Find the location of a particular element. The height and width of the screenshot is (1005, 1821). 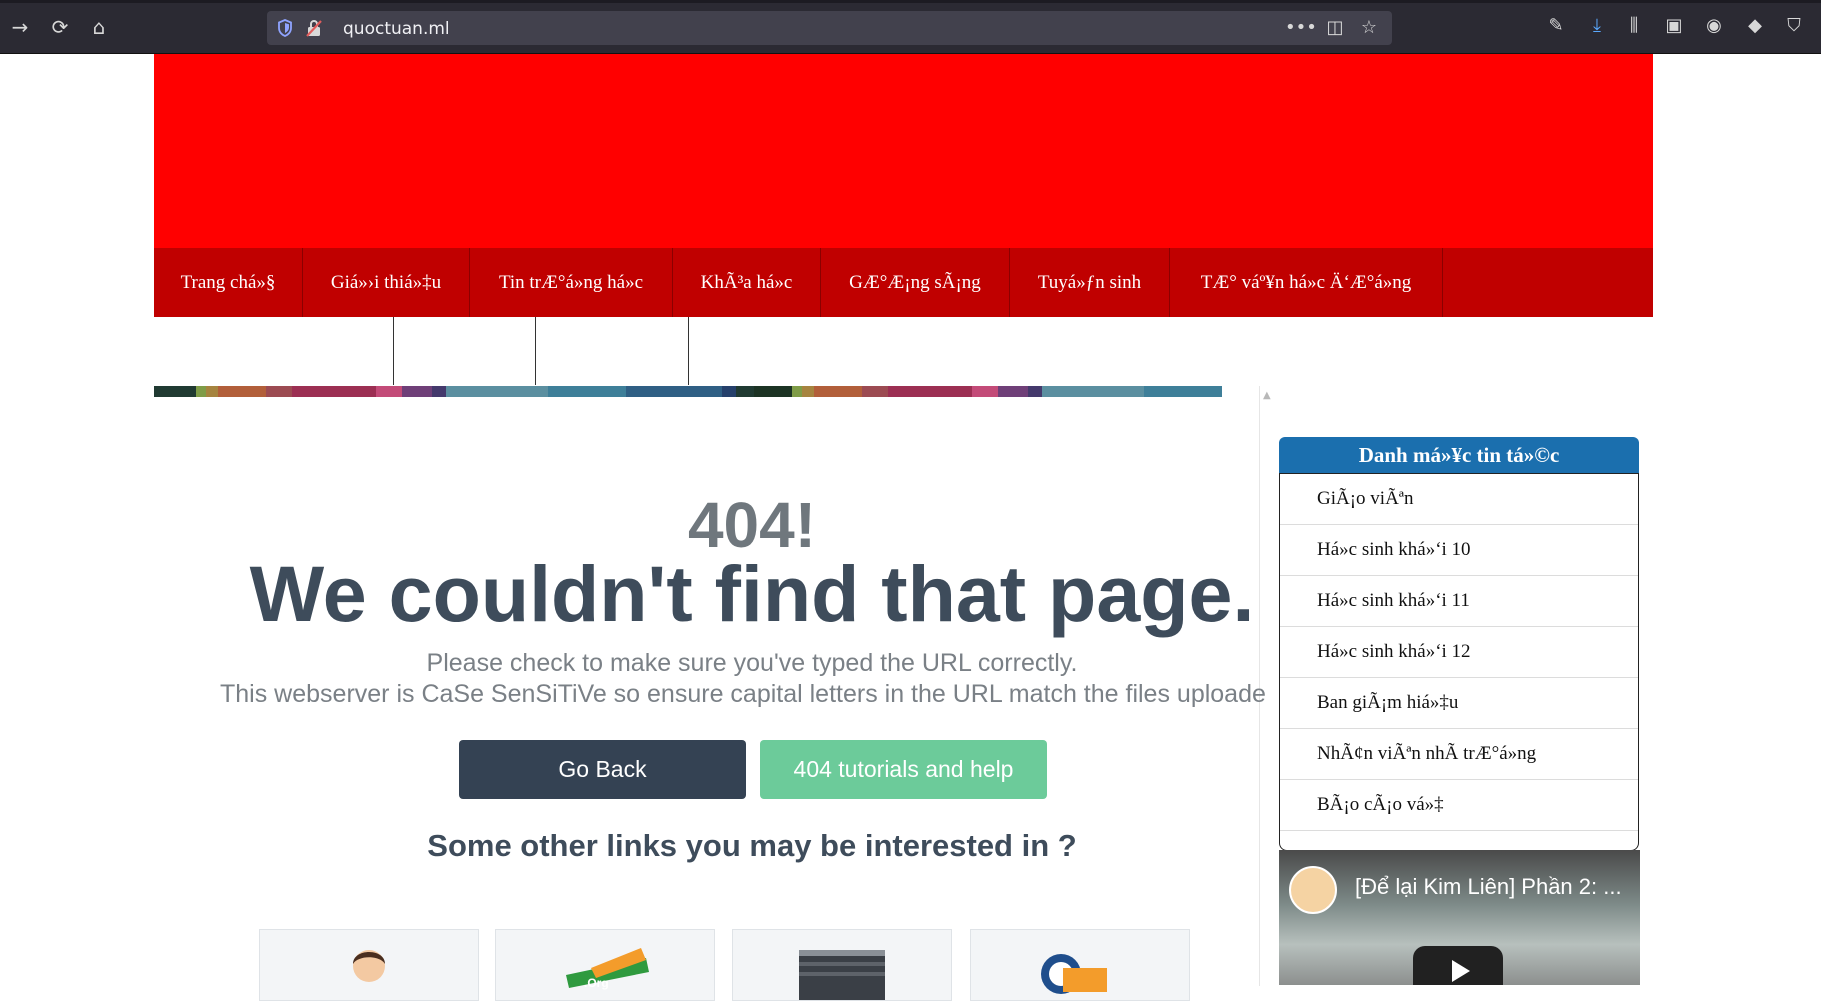

star-icon: ☆ is located at coordinates (1369, 28).